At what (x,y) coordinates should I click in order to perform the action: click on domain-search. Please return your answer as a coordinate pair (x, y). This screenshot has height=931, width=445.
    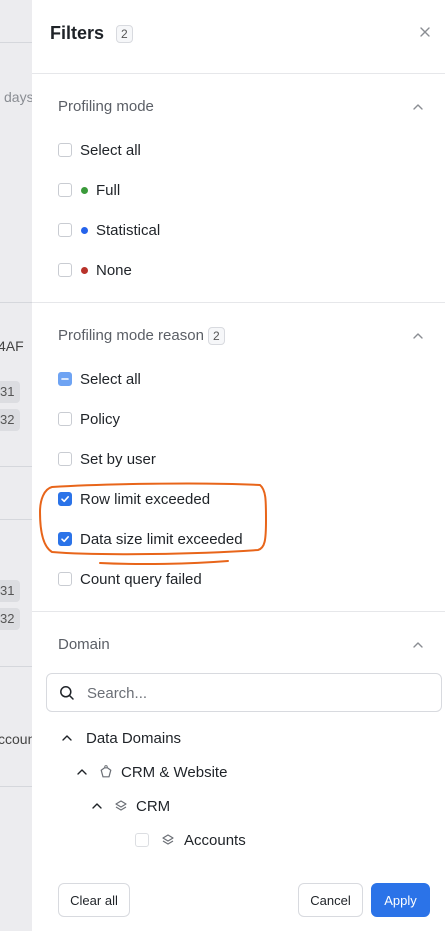
    Looking at the image, I should click on (244, 692).